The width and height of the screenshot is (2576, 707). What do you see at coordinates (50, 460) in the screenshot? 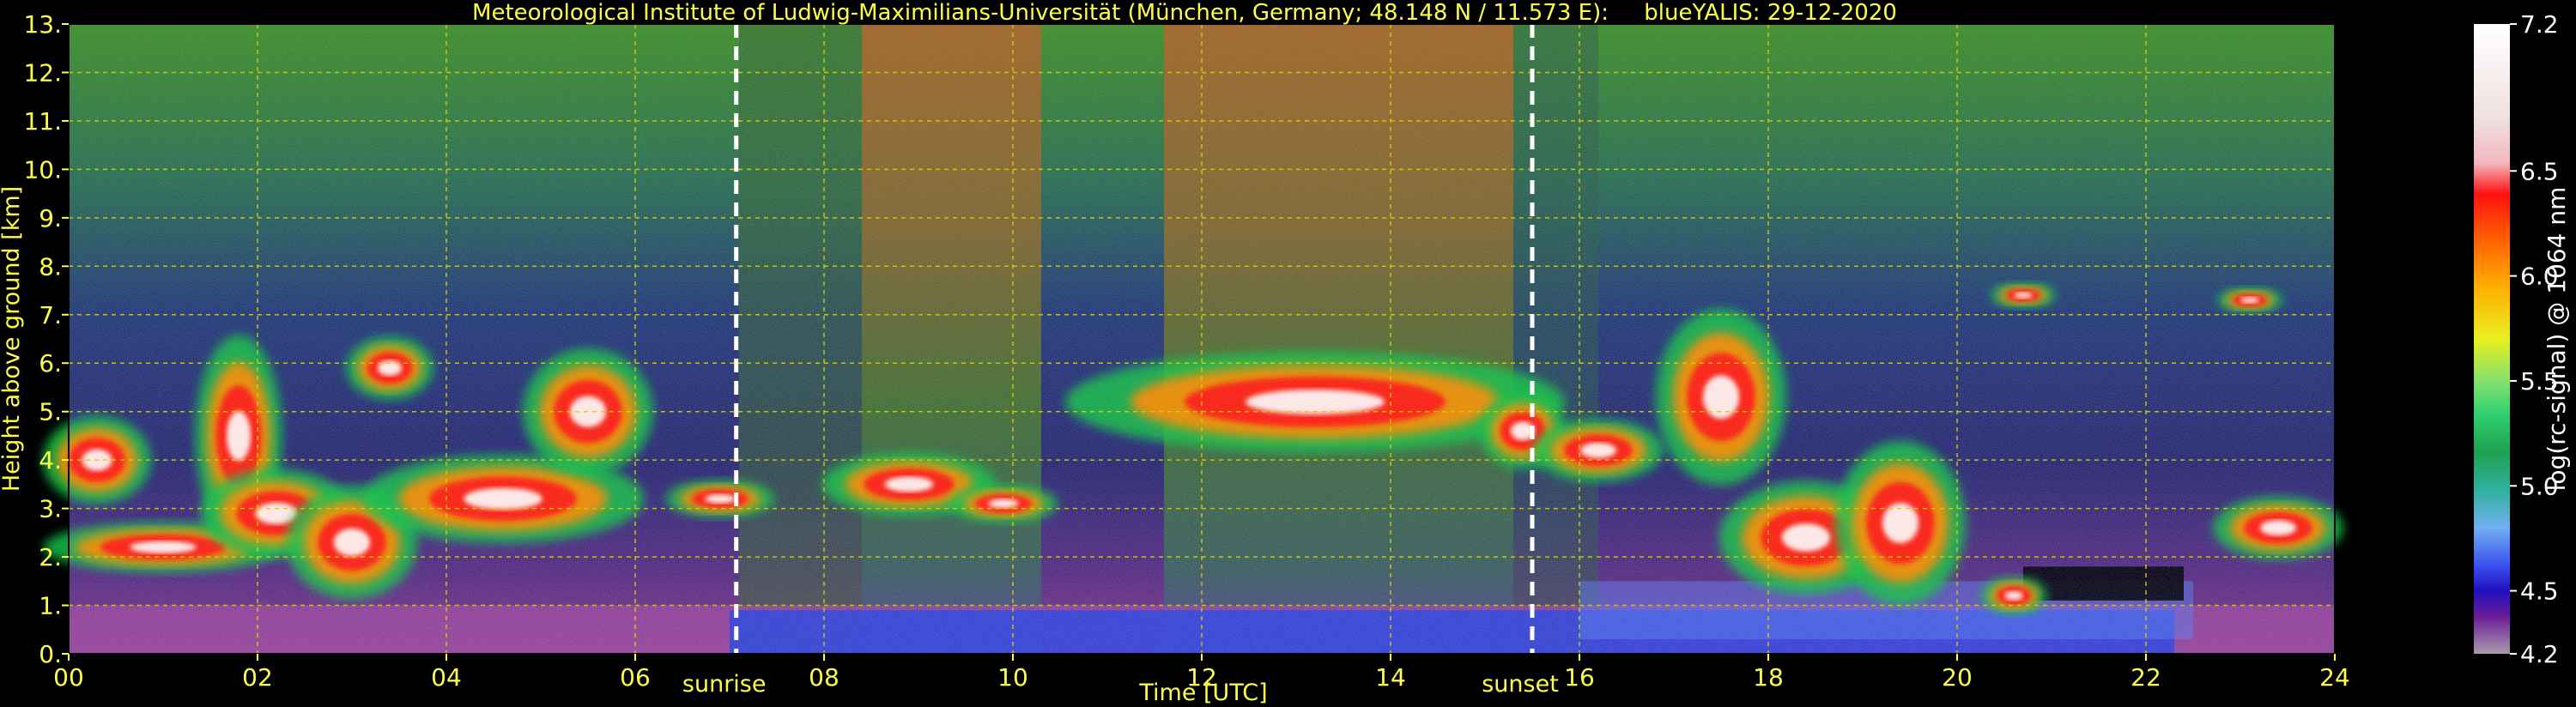
I see `y-tick-label: 4.` at bounding box center [50, 460].